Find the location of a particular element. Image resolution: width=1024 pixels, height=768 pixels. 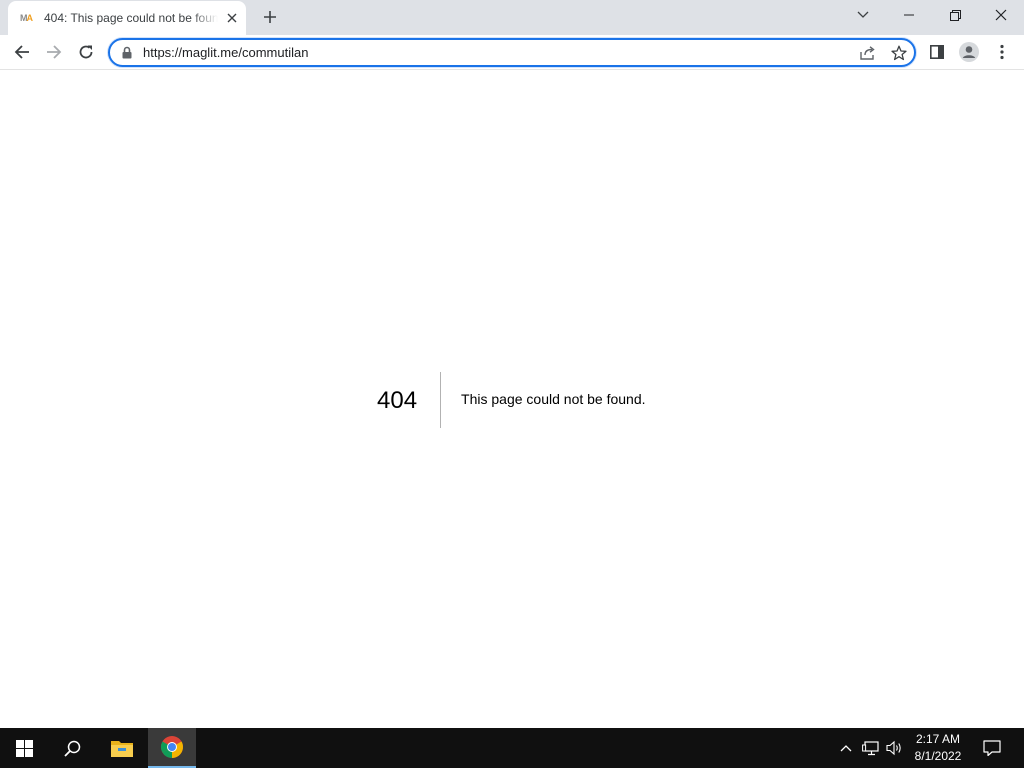

browser-tab-active: MA 404: This page could not be found is located at coordinates (127, 18).